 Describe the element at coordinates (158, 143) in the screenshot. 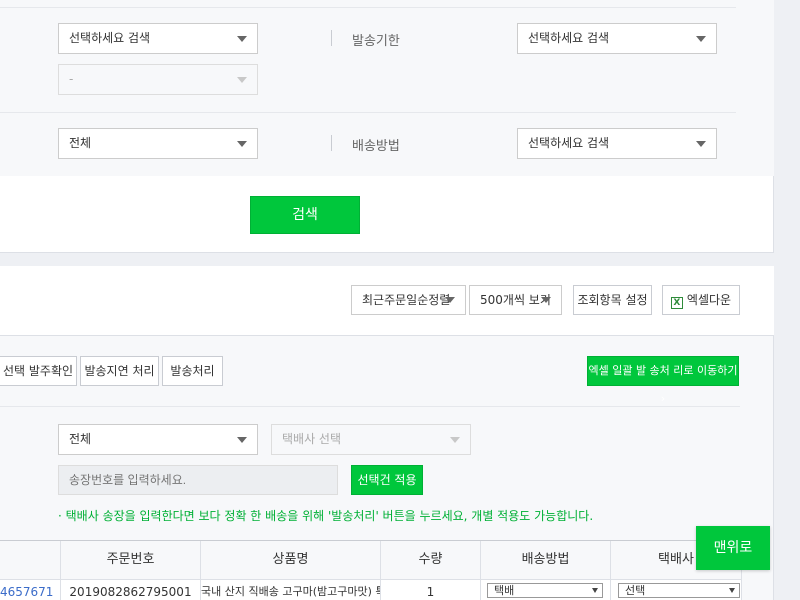

I see `status-select: 전체` at that location.